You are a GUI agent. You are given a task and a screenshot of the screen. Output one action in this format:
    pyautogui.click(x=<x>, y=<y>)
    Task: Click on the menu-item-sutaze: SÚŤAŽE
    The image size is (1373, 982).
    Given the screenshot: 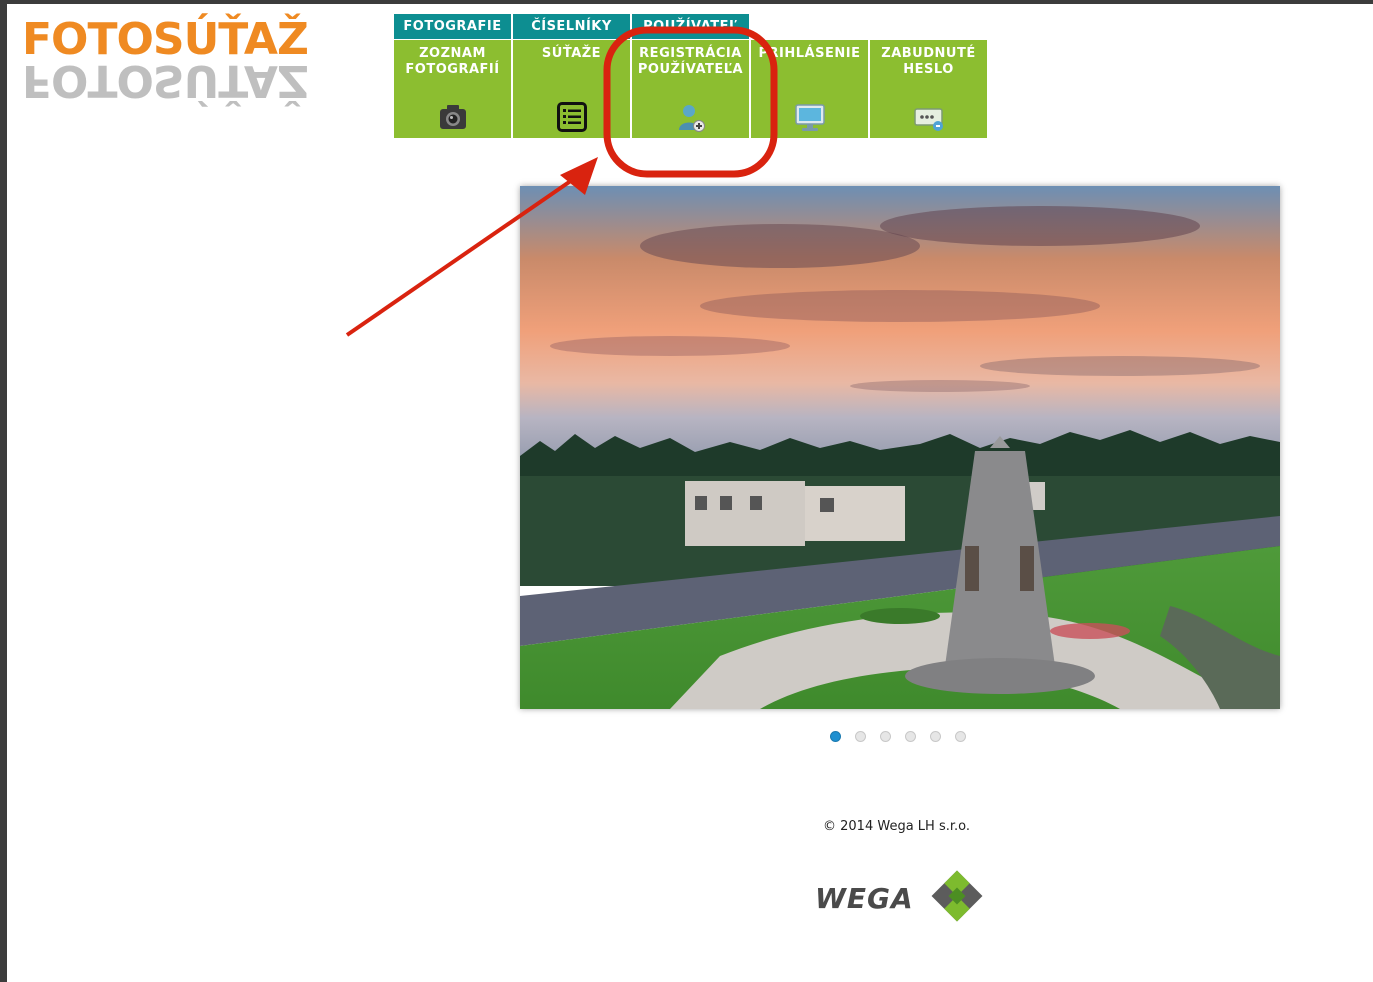 What is the action you would take?
    pyautogui.click(x=571, y=89)
    